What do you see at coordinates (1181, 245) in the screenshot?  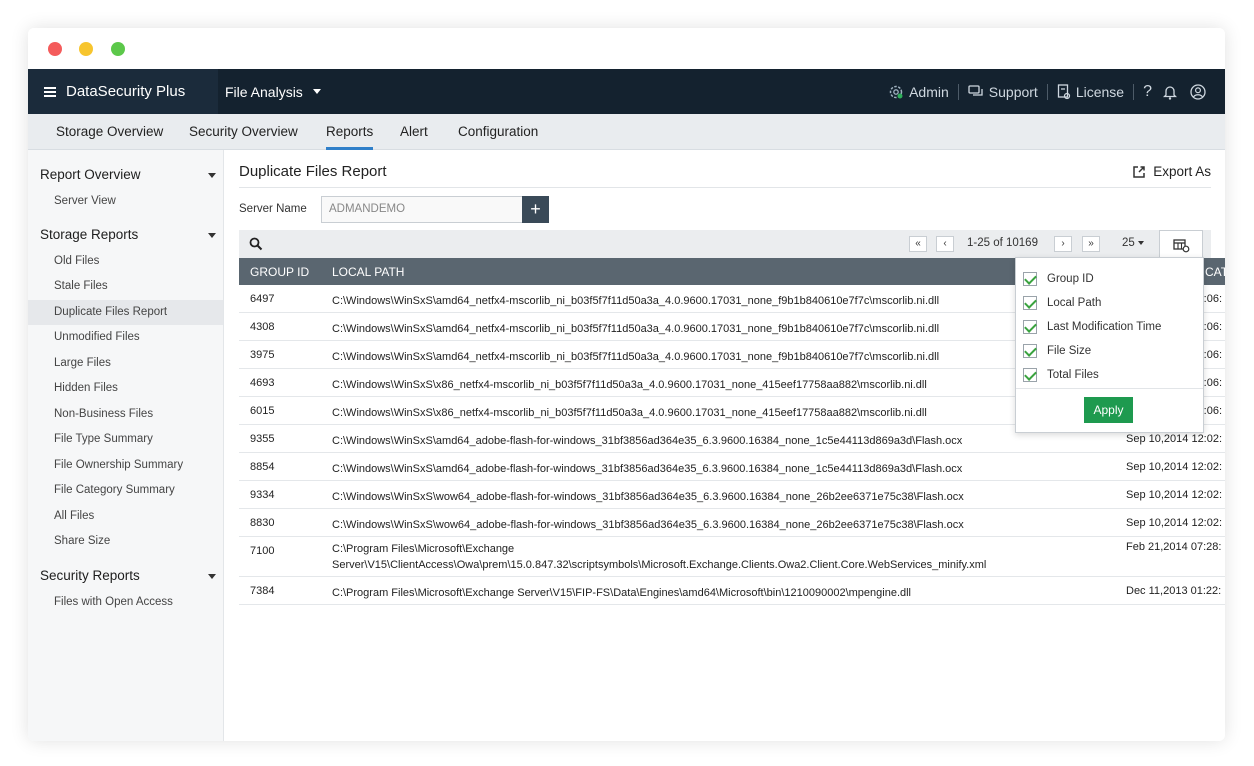 I see `column-chooser-button` at bounding box center [1181, 245].